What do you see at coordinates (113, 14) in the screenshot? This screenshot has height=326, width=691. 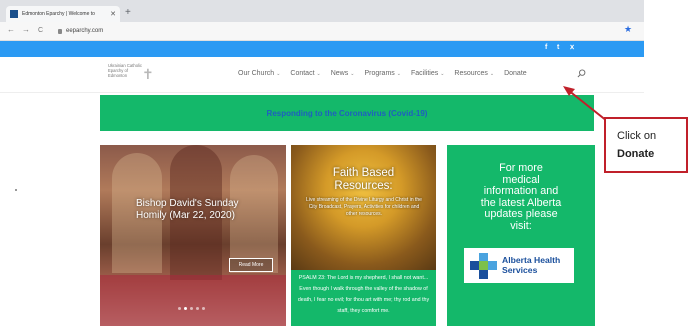 I see `close-tab-icon: ✕` at bounding box center [113, 14].